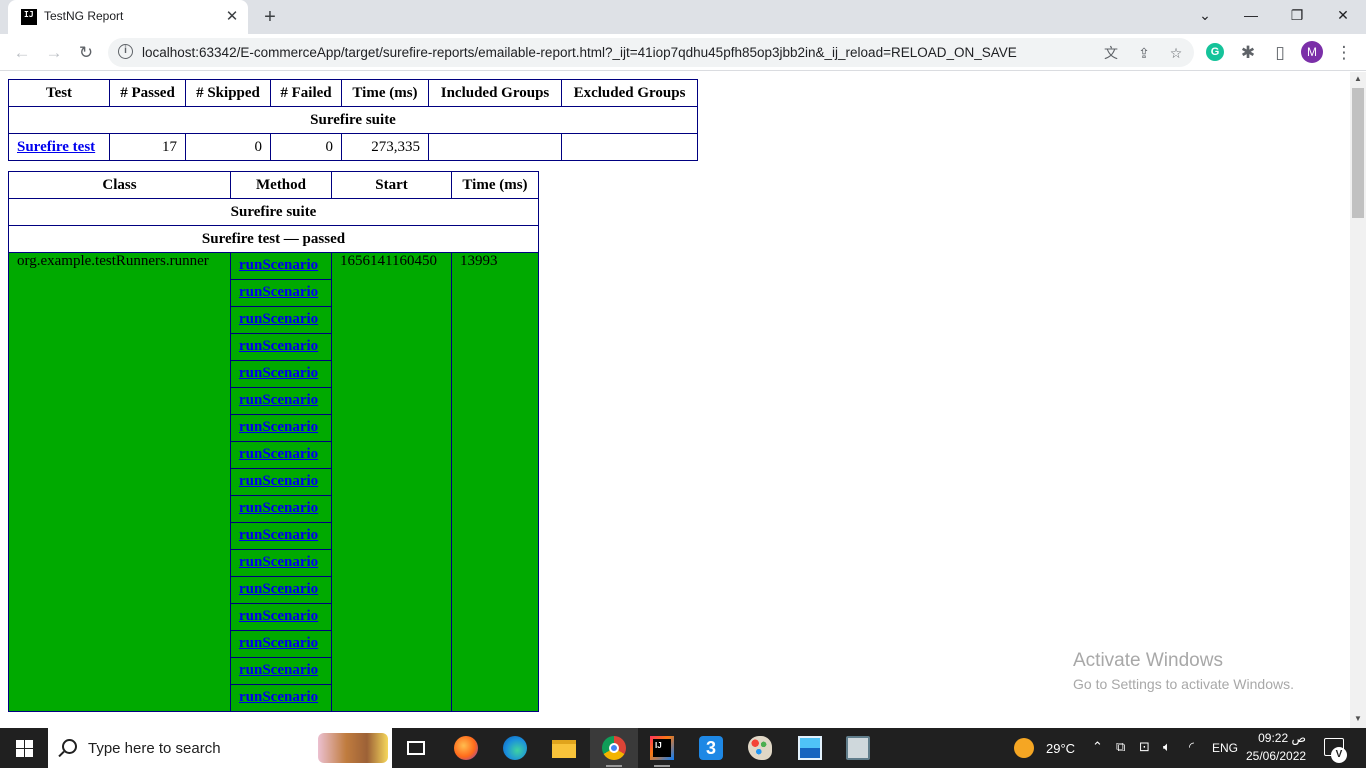 The image size is (1366, 768). Describe the element at coordinates (353, 748) in the screenshot. I see `search-highlight-illustration` at that location.